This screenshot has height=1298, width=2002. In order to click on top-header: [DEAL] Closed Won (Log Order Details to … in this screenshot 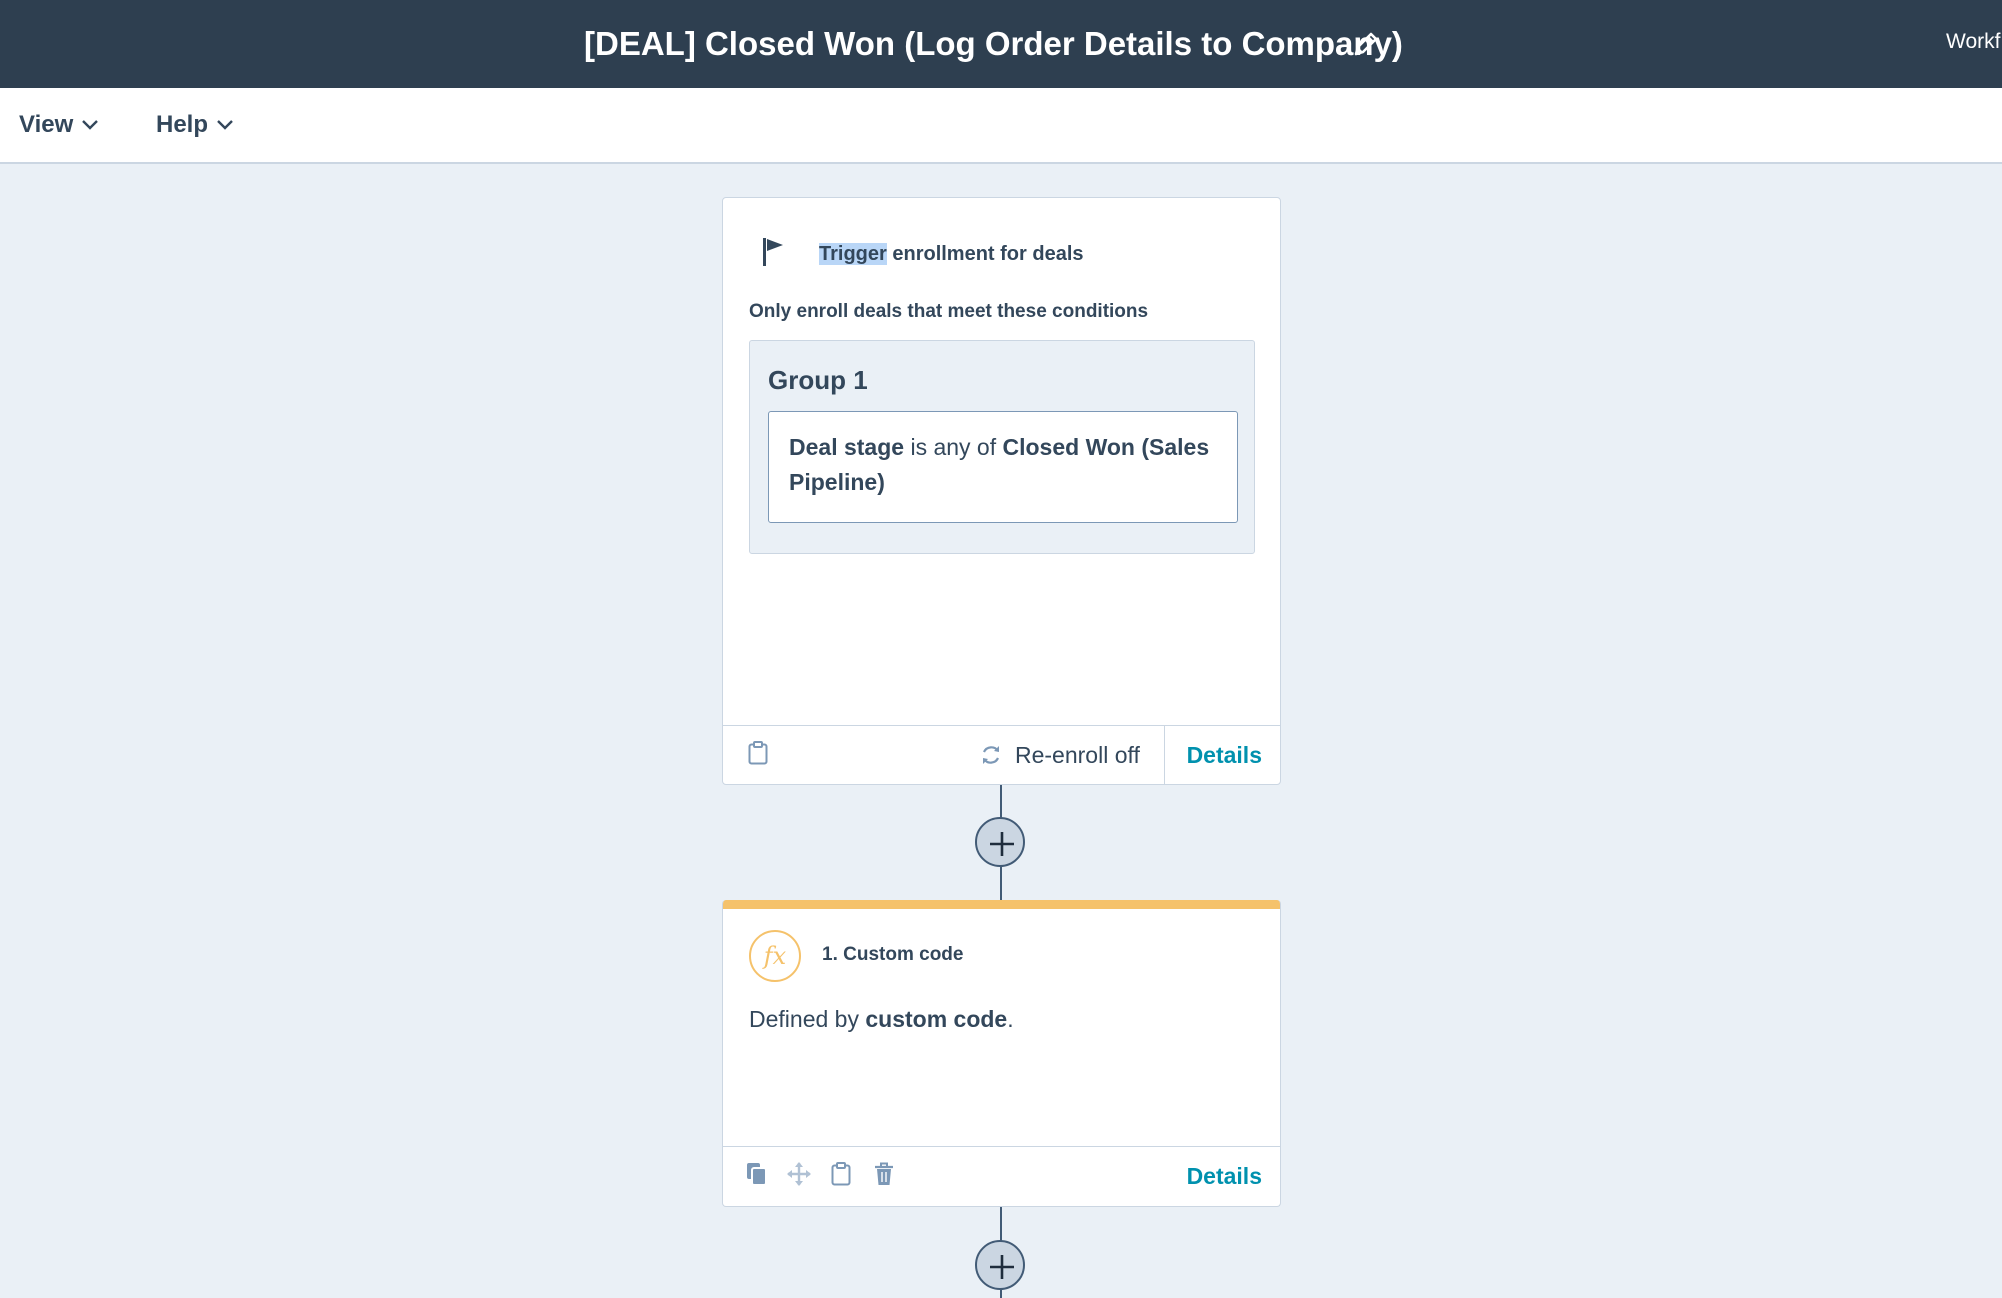, I will do `click(1001, 44)`.